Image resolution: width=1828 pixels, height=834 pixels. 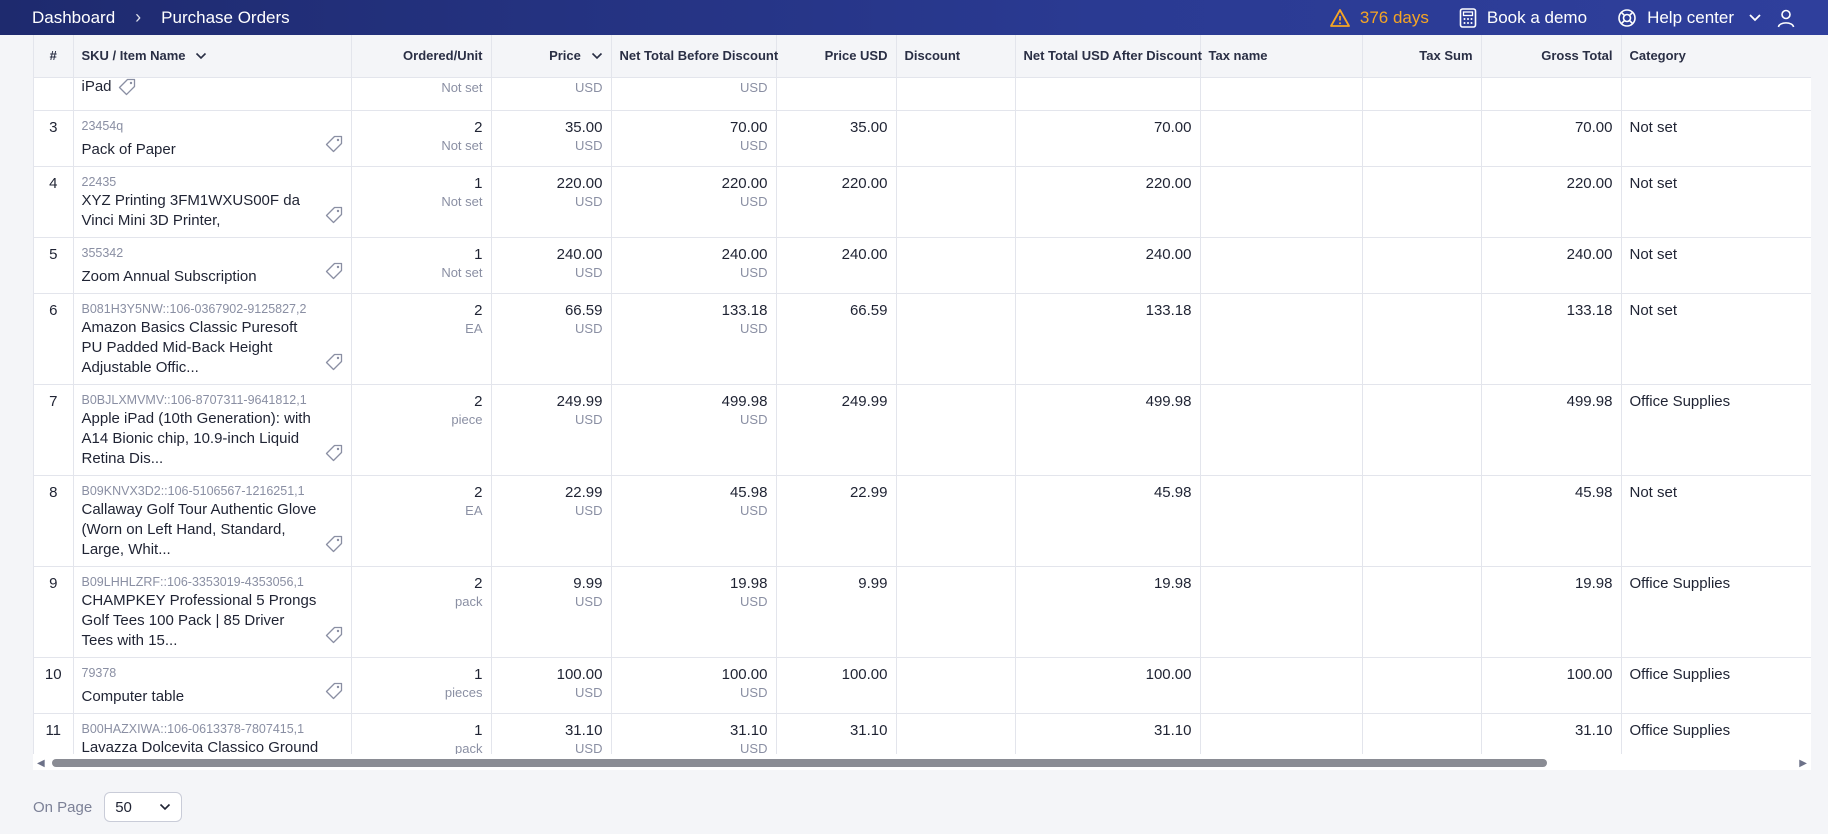 I want to click on pagination-footer: On Page 50, so click(x=108, y=807).